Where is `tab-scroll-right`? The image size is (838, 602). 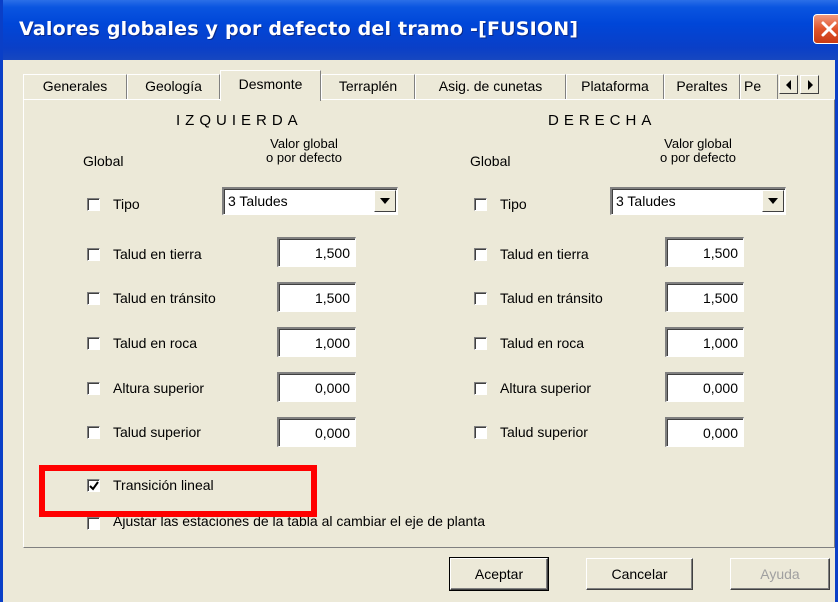
tab-scroll-right is located at coordinates (809, 84).